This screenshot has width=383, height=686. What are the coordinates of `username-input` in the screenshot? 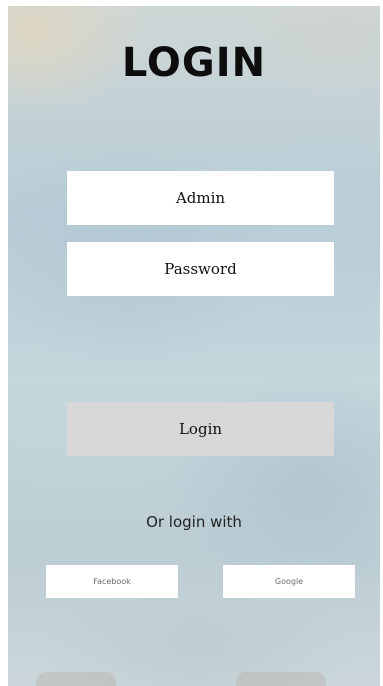 It's located at (200, 198).